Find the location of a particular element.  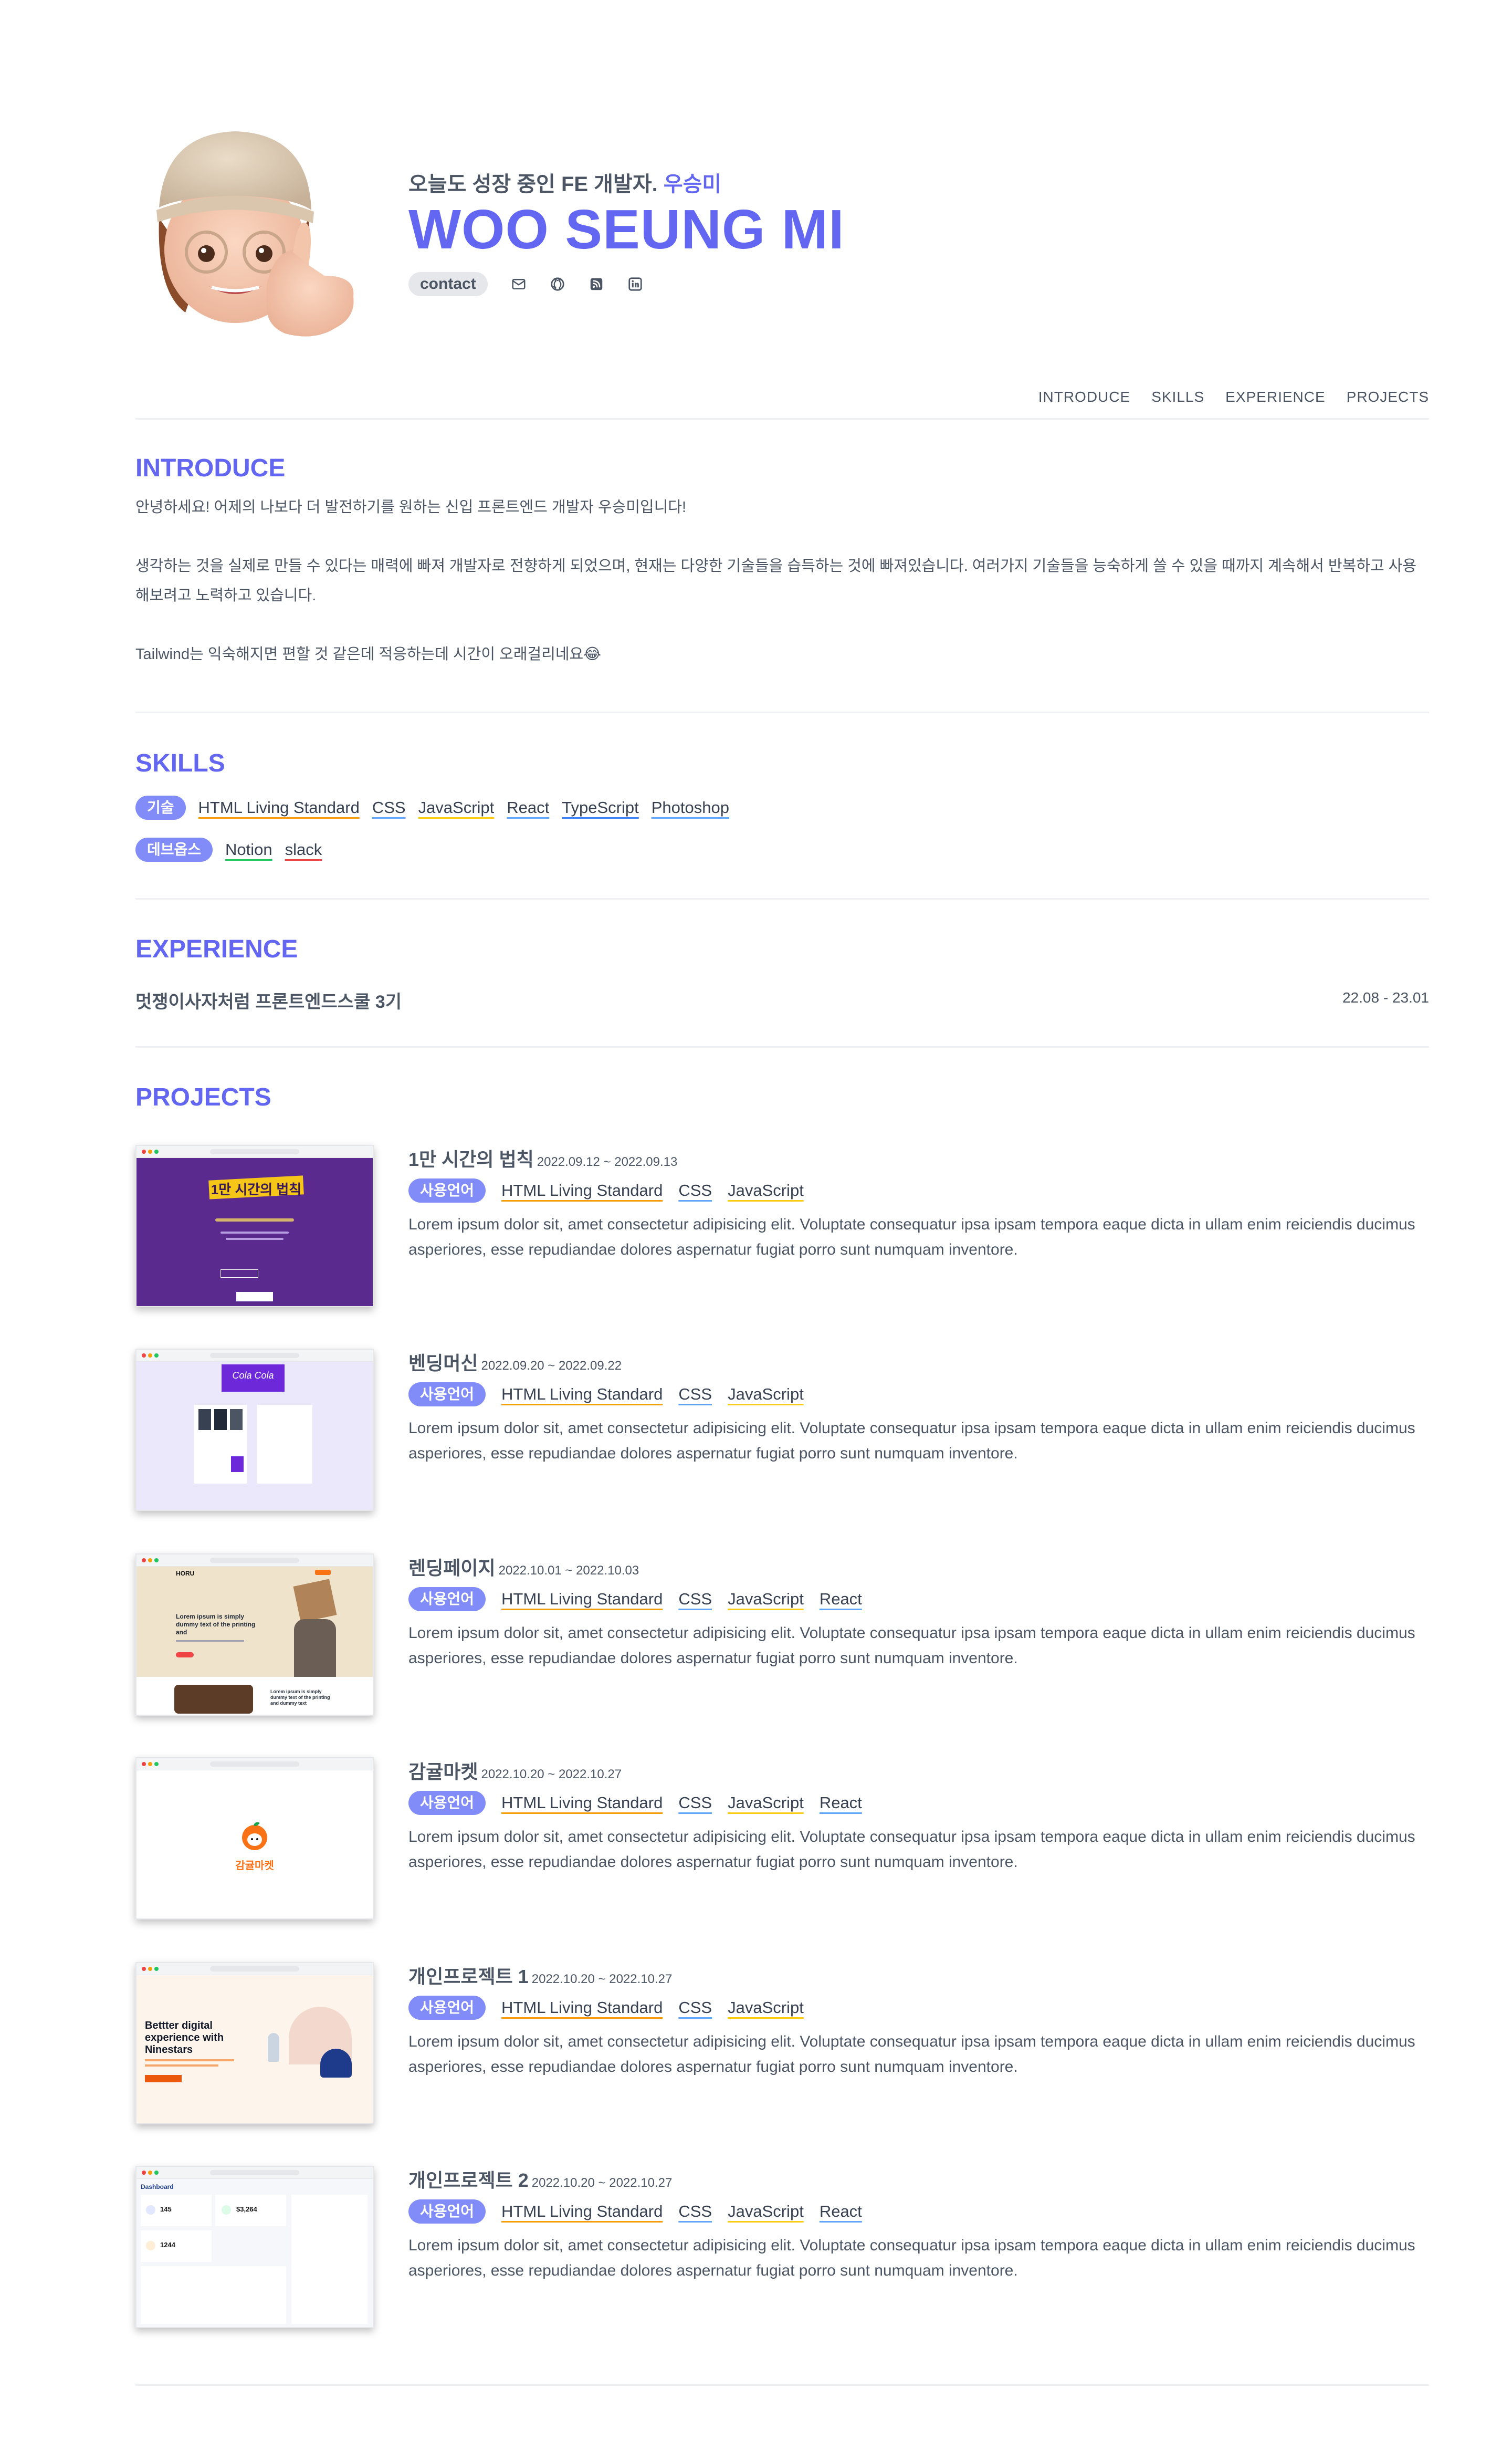

nav-projects: PROJECTS is located at coordinates (1388, 397).